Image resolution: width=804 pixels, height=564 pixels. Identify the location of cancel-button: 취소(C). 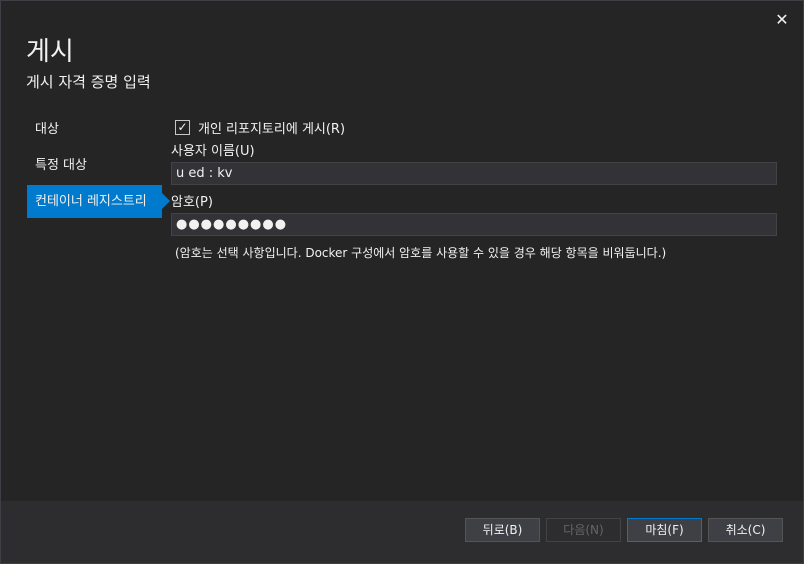
(745, 530).